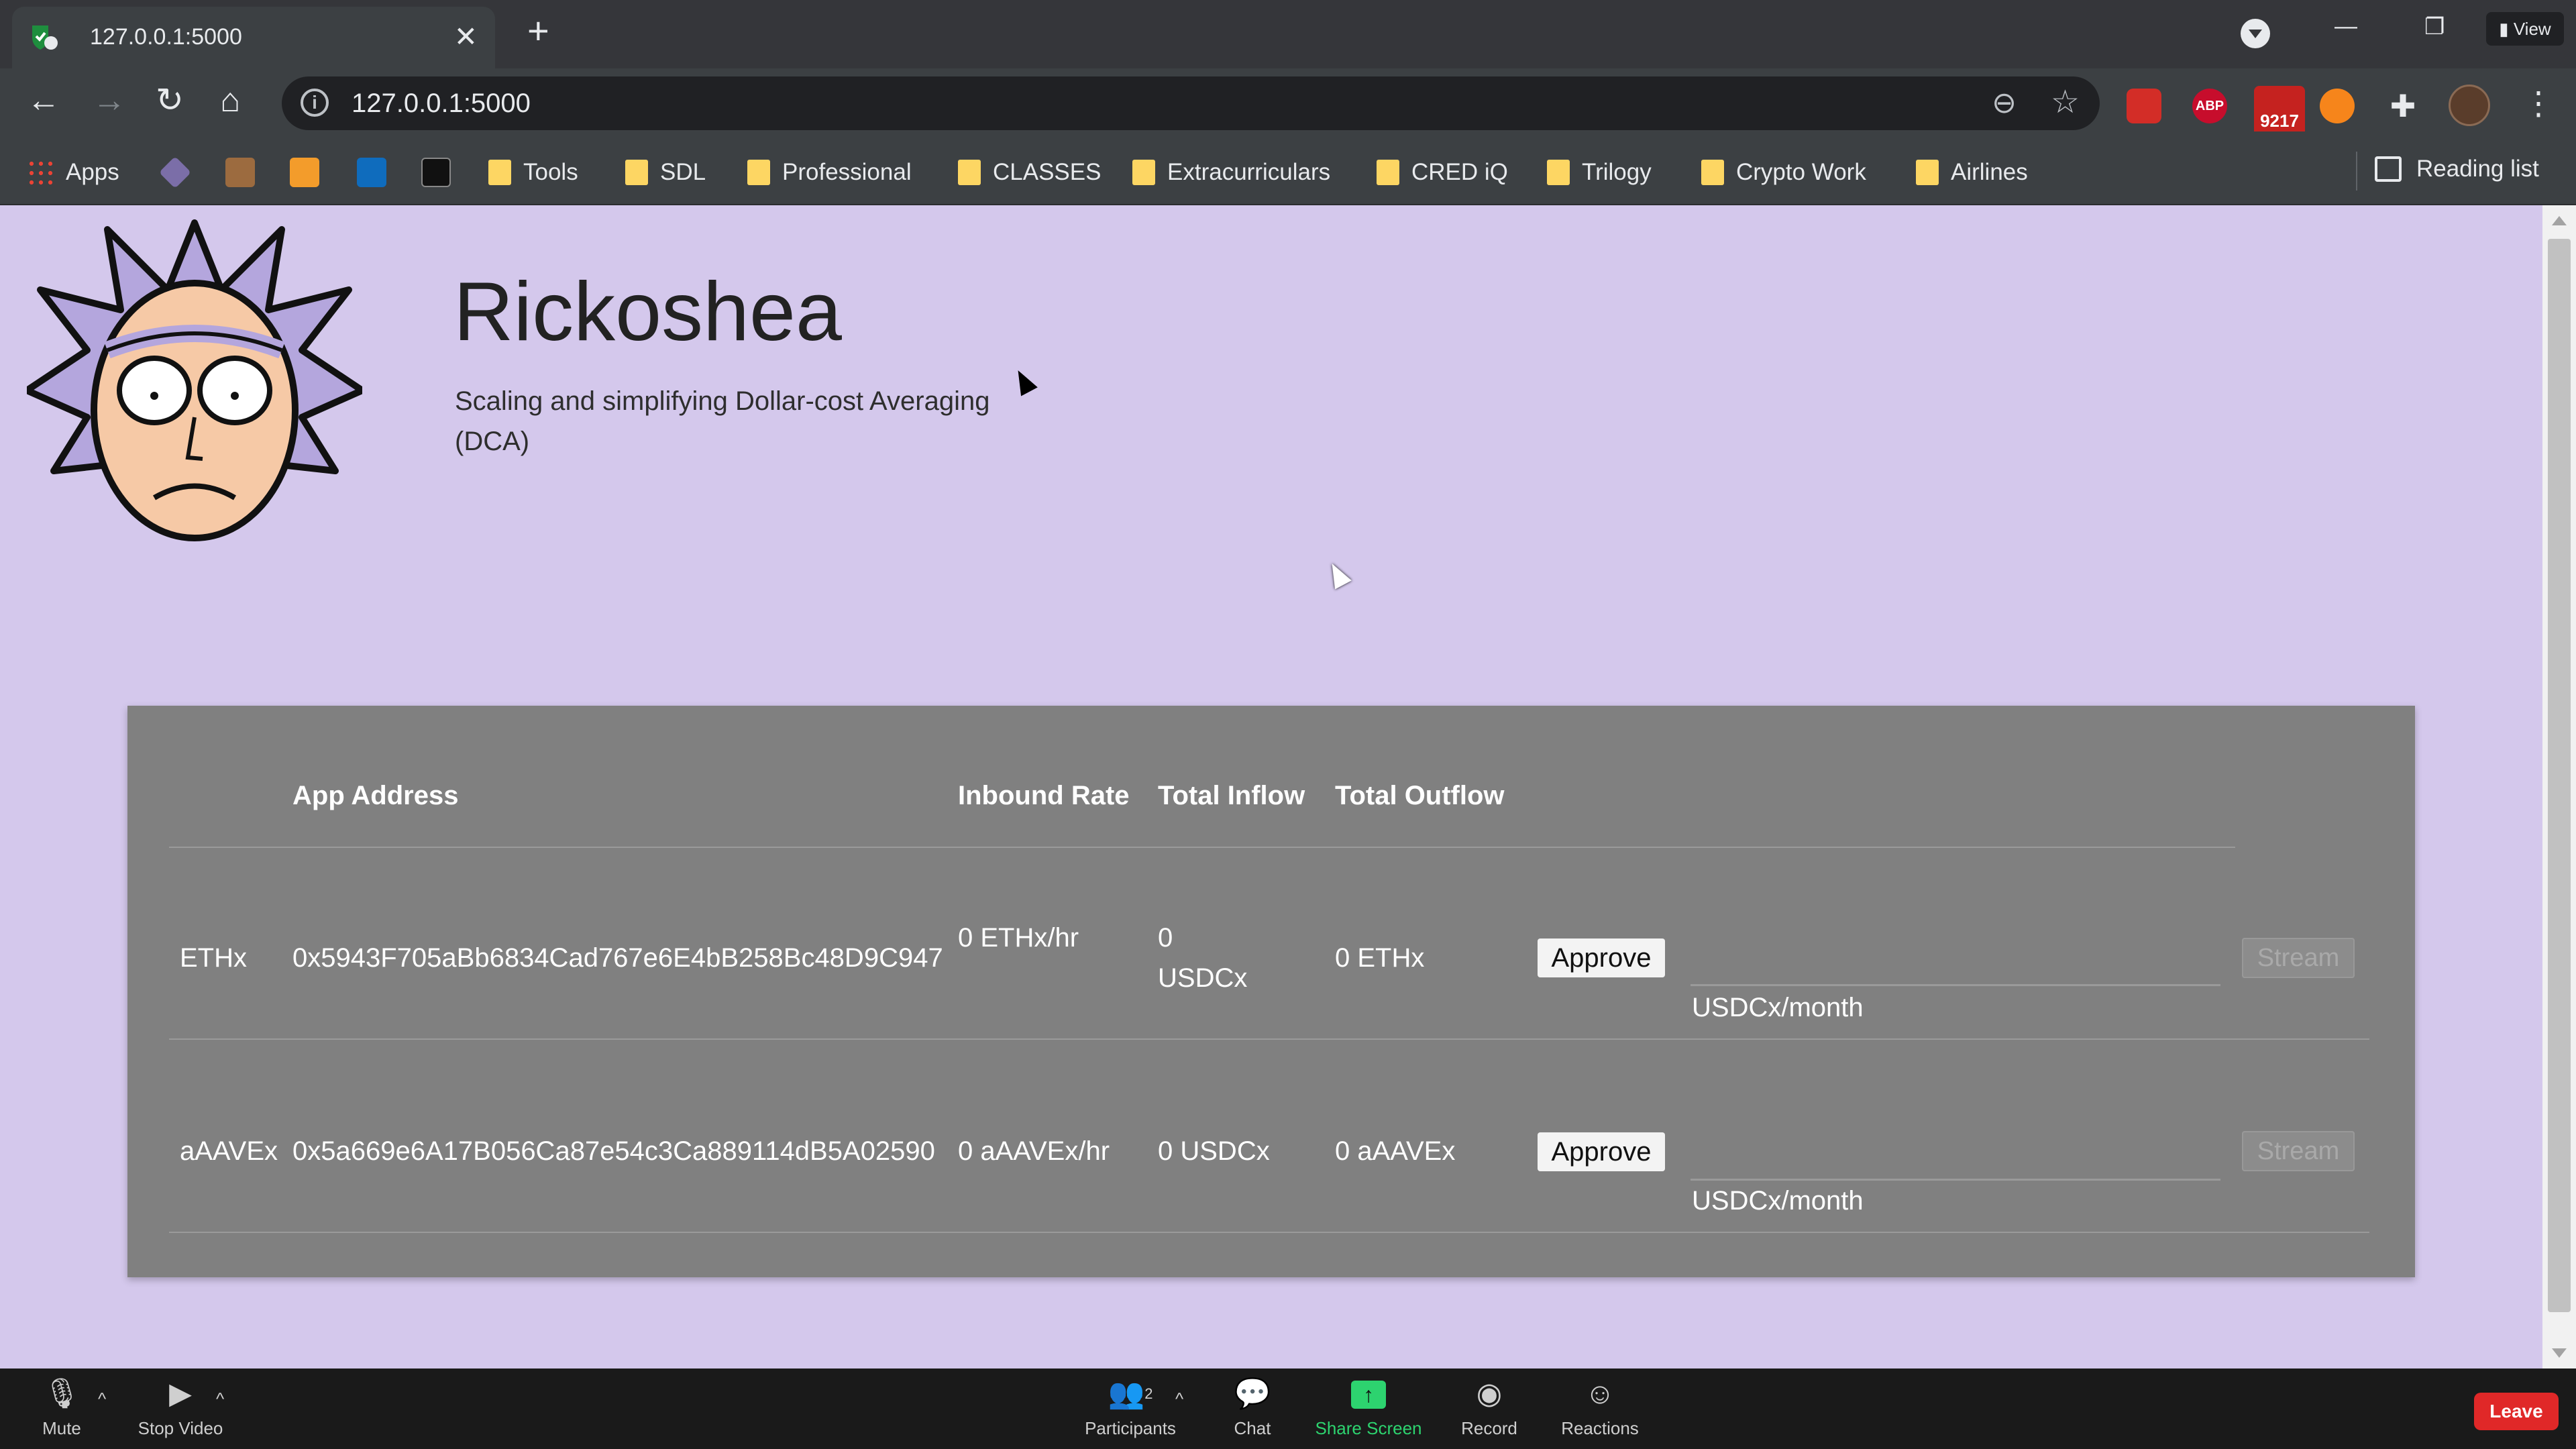  What do you see at coordinates (253, 37) in the screenshot?
I see `browser-tab: 127.0.0.1:5000 ✕` at bounding box center [253, 37].